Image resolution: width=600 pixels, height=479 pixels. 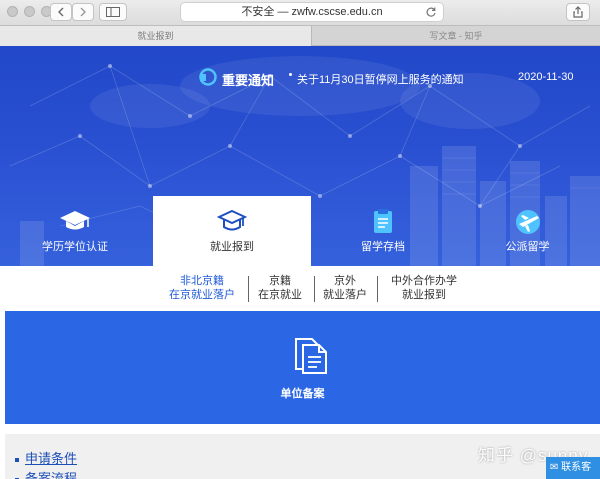 What do you see at coordinates (51, 458) in the screenshot?
I see `link-text: 申请条件` at bounding box center [51, 458].